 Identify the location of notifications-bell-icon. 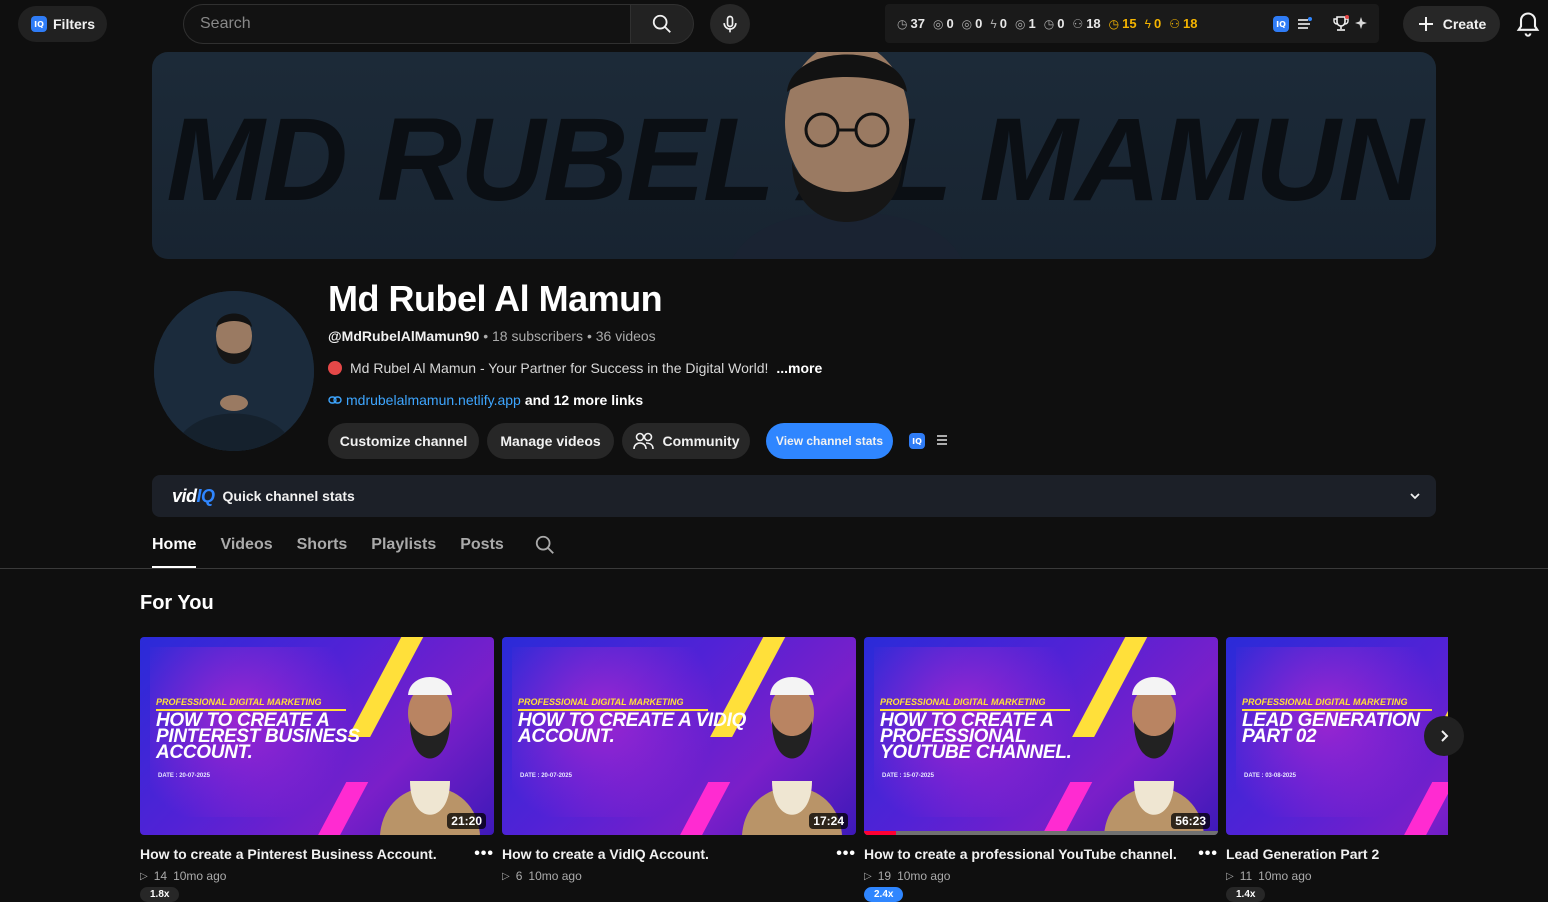
(1528, 24).